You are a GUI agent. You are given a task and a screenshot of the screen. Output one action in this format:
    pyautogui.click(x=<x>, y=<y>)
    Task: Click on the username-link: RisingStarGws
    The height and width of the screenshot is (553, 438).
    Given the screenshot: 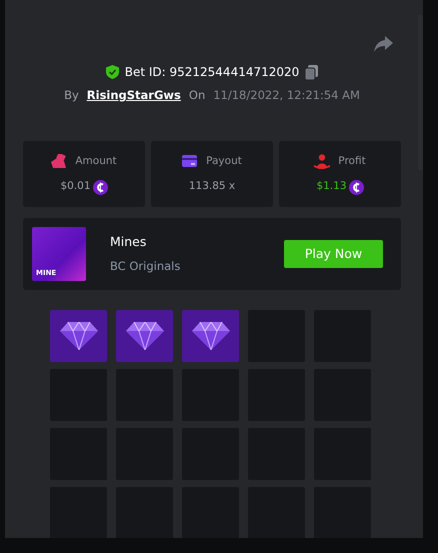 What is the action you would take?
    pyautogui.click(x=133, y=95)
    